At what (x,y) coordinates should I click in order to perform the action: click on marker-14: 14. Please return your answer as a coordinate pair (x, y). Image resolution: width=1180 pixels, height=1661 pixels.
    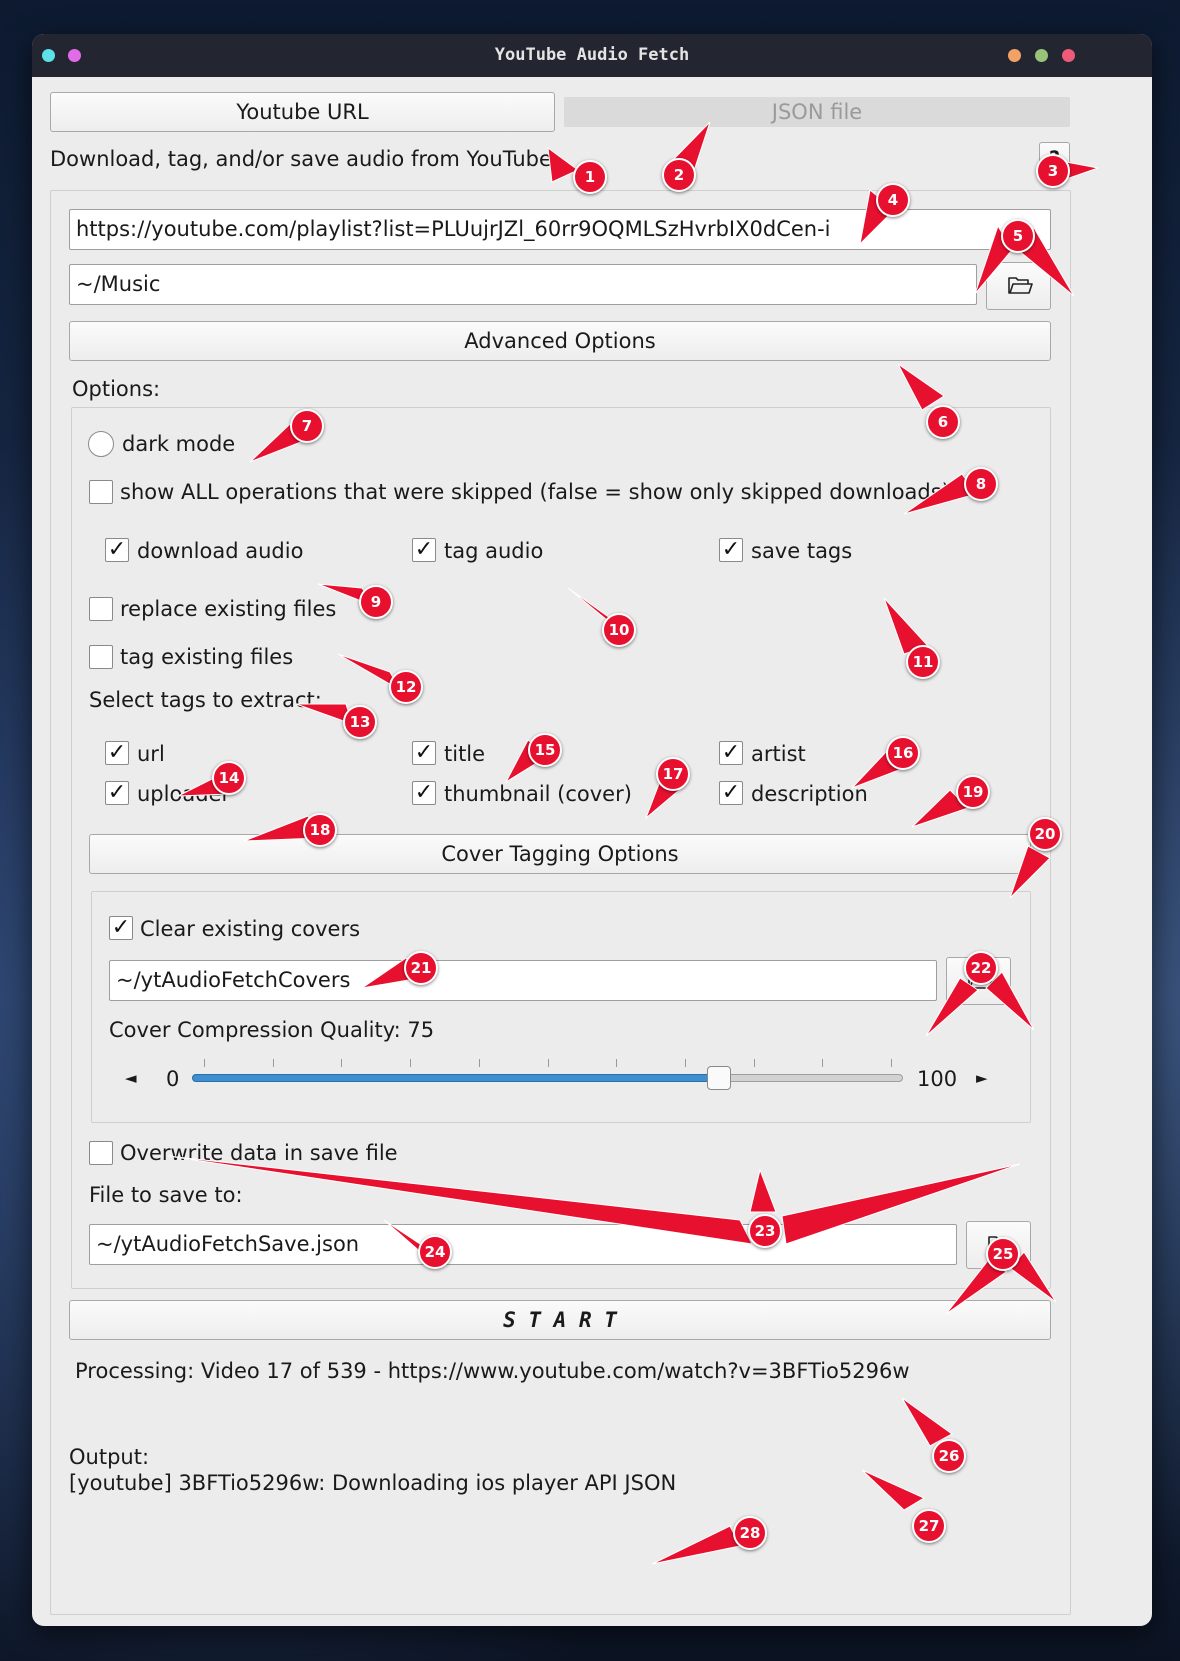
    Looking at the image, I should click on (229, 778).